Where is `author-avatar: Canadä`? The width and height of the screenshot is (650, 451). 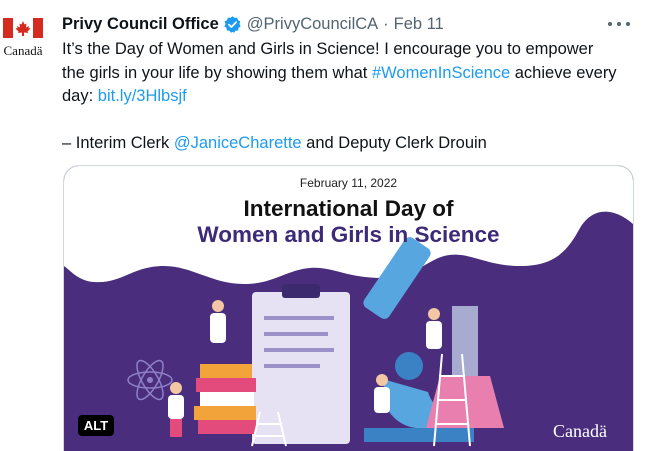 author-avatar: Canadä is located at coordinates (23, 40).